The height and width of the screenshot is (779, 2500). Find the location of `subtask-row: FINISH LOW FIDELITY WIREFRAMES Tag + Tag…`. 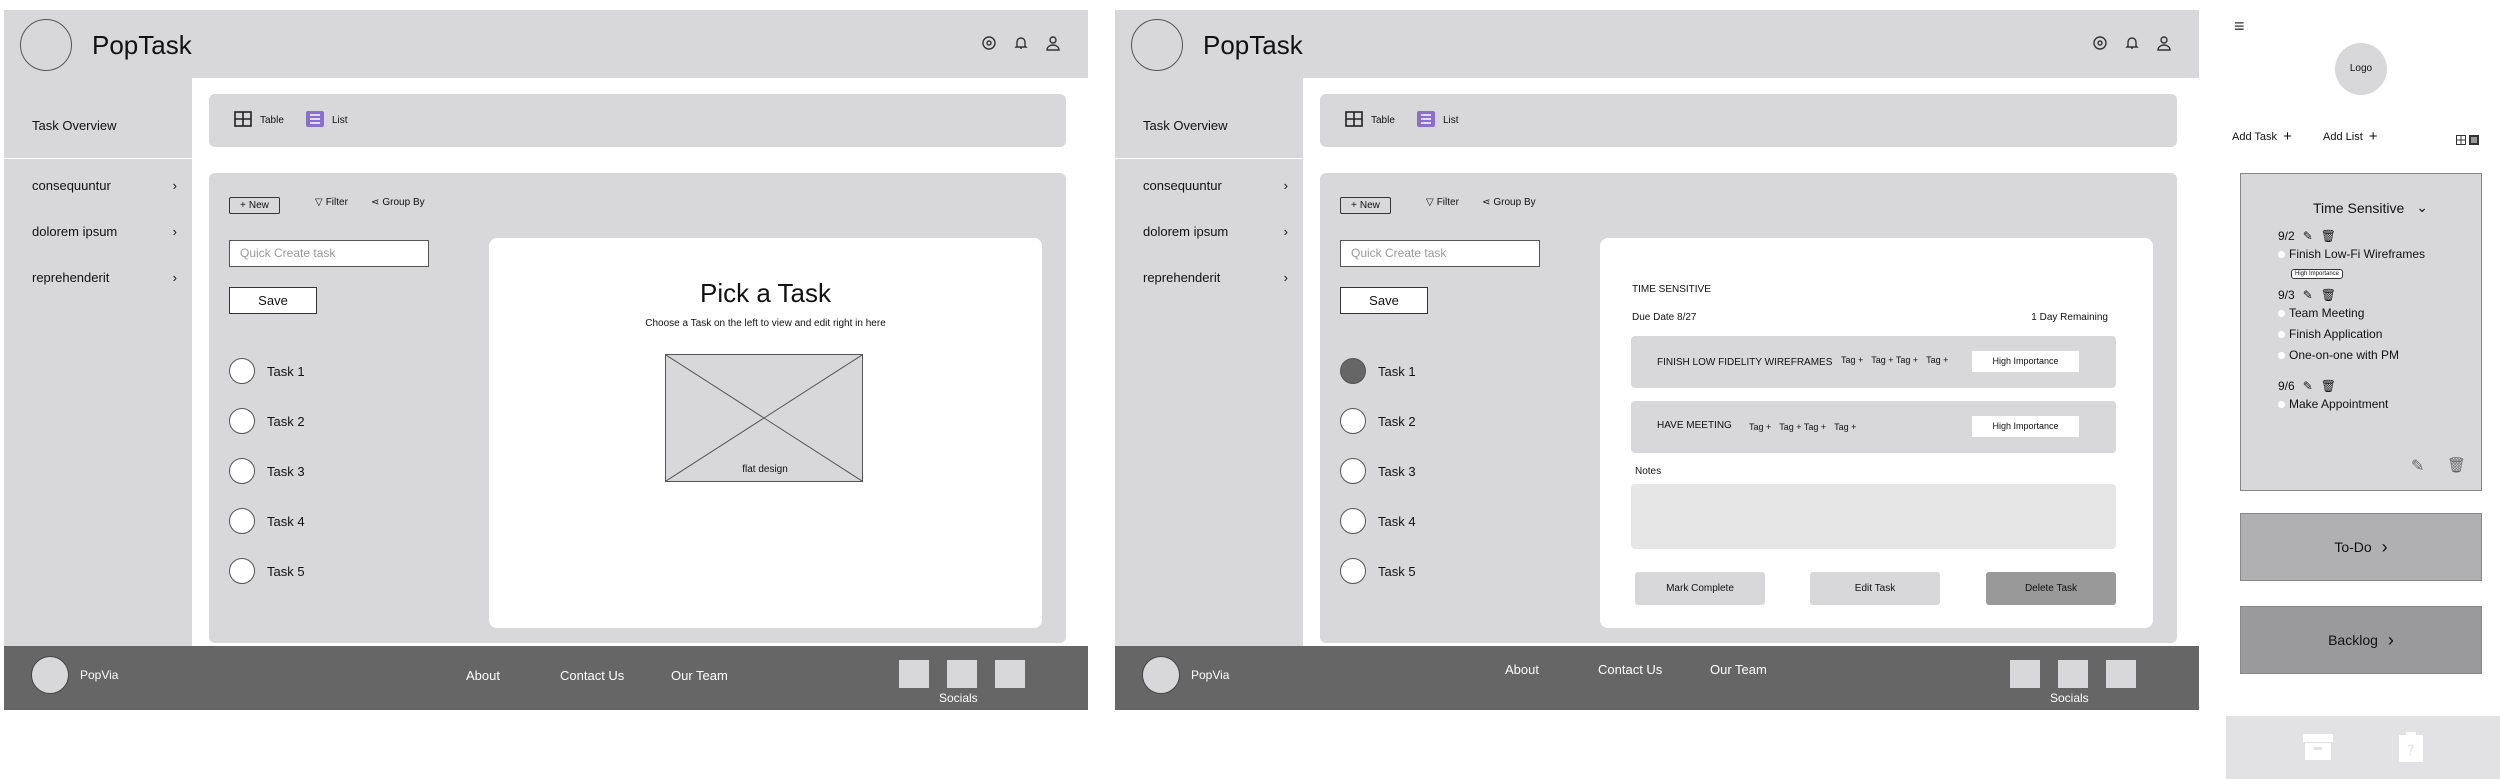

subtask-row: FINISH LOW FIDELITY WIREFRAMES Tag + Tag… is located at coordinates (1873, 362).